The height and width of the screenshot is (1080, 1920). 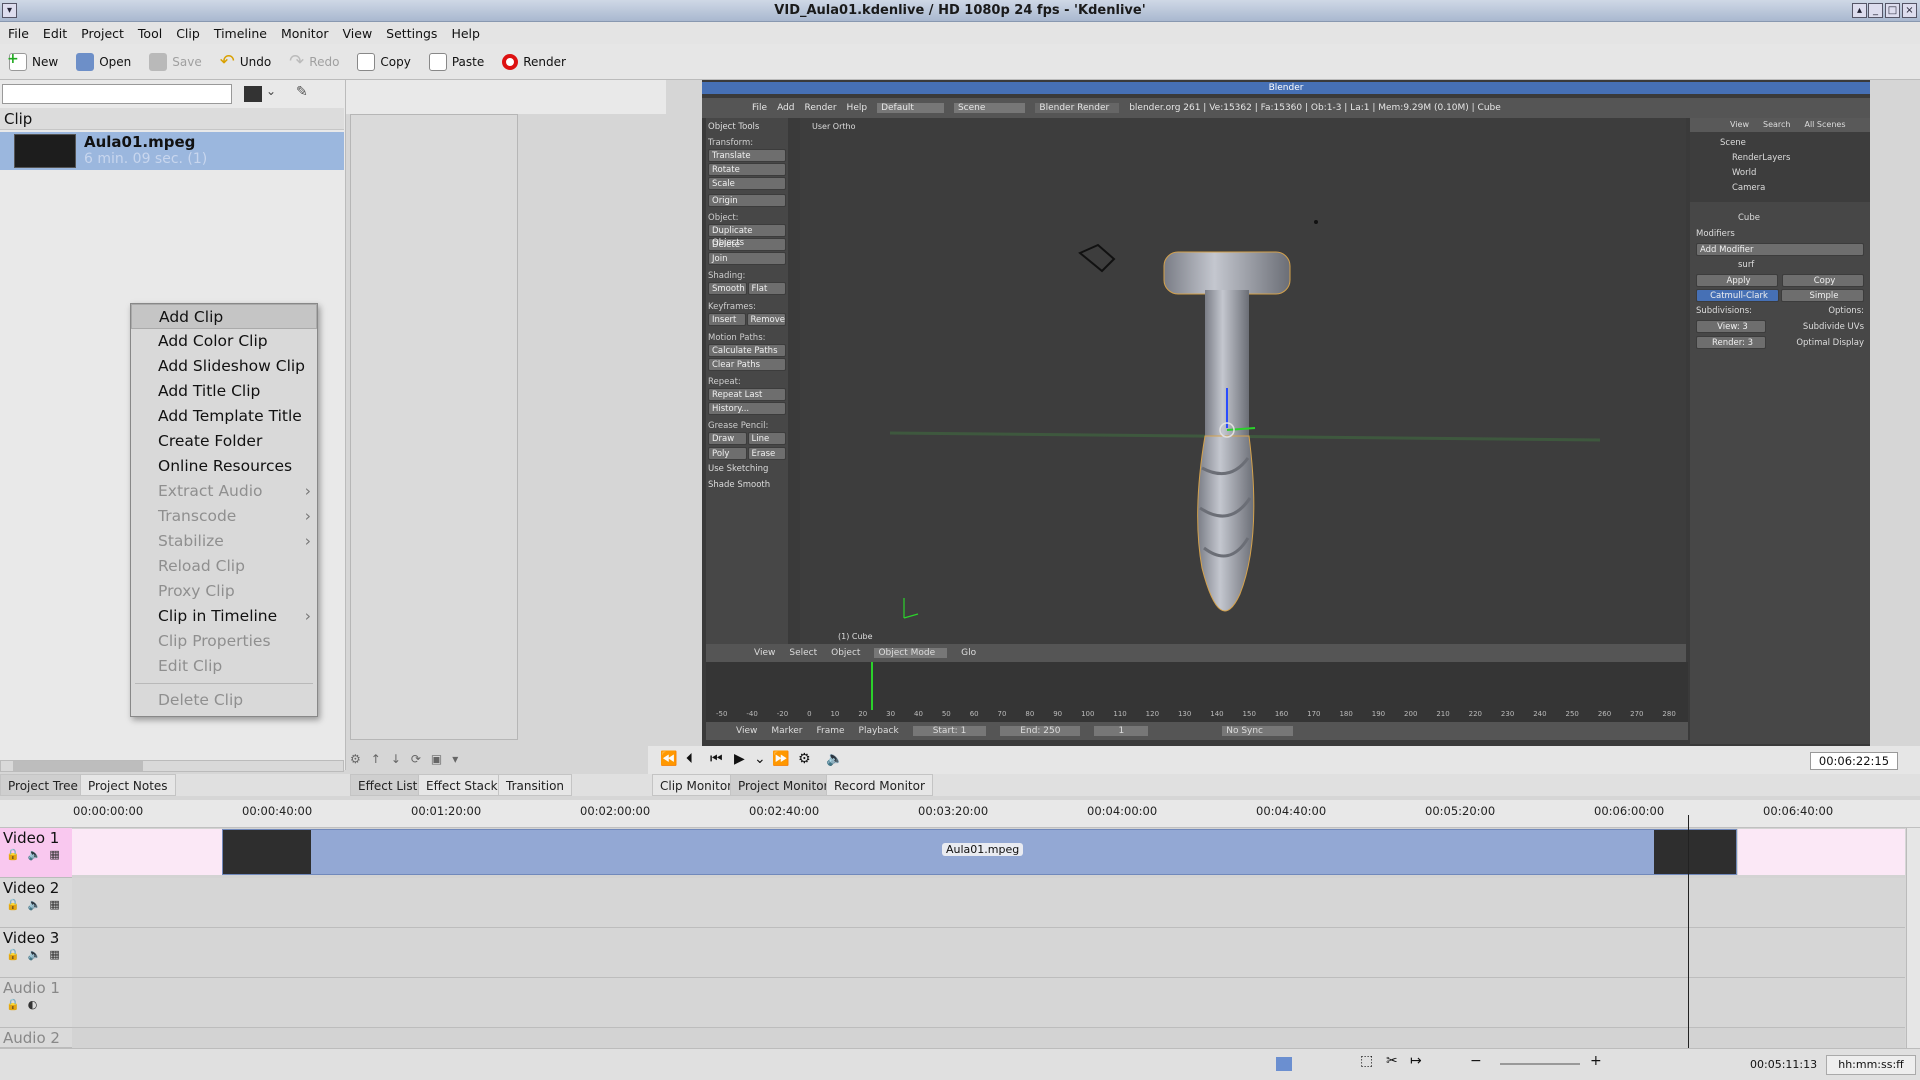 What do you see at coordinates (102, 33) in the screenshot?
I see `menu-project: Project` at bounding box center [102, 33].